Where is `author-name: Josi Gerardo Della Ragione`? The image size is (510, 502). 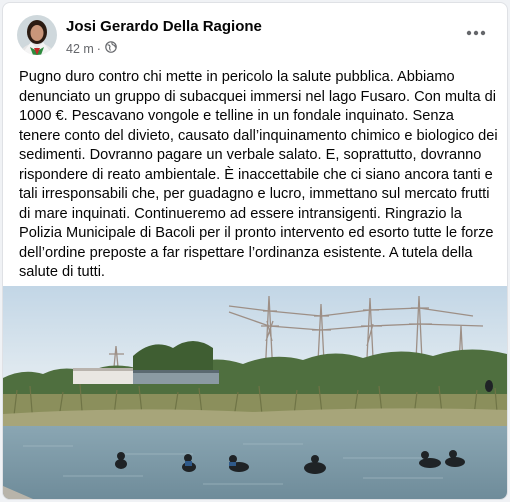 author-name: Josi Gerardo Della Ragione is located at coordinates (164, 26).